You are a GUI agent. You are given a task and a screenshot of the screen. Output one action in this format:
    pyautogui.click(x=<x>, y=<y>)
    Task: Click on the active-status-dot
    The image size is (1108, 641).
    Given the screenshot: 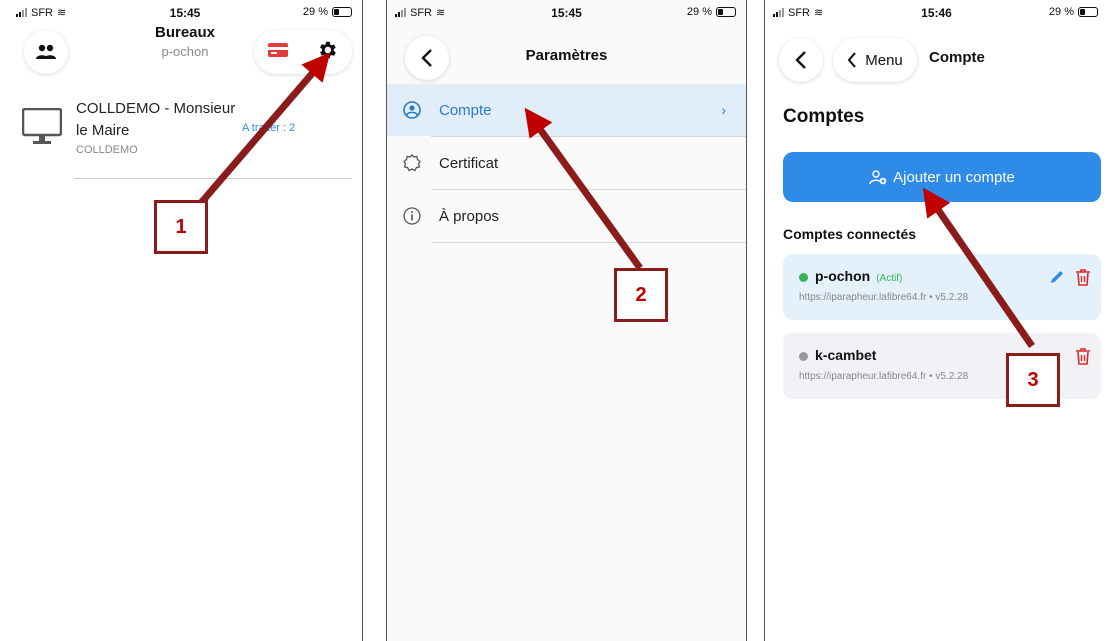 What is the action you would take?
    pyautogui.click(x=803, y=277)
    